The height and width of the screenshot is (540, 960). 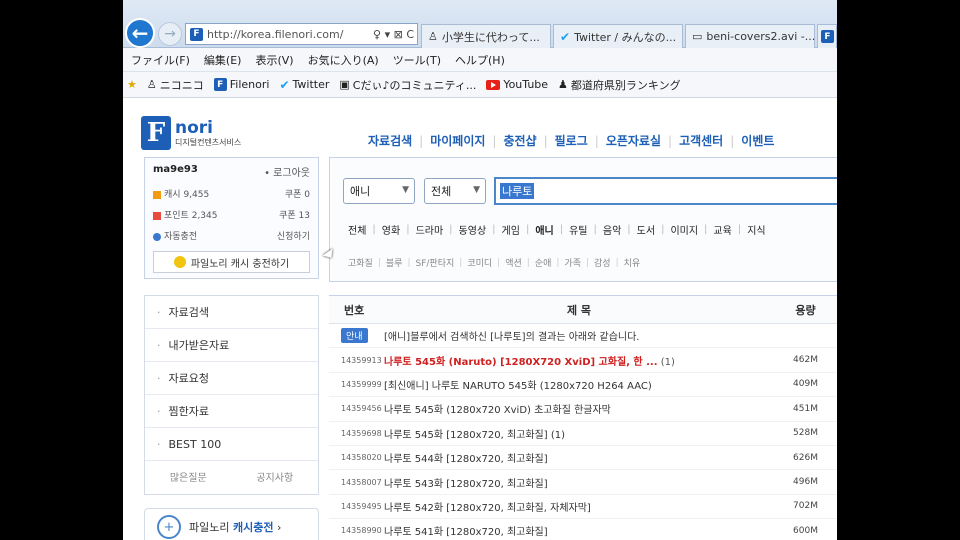 I want to click on favorite-ranking: ♟ 都道府県別ランキング, so click(x=619, y=85).